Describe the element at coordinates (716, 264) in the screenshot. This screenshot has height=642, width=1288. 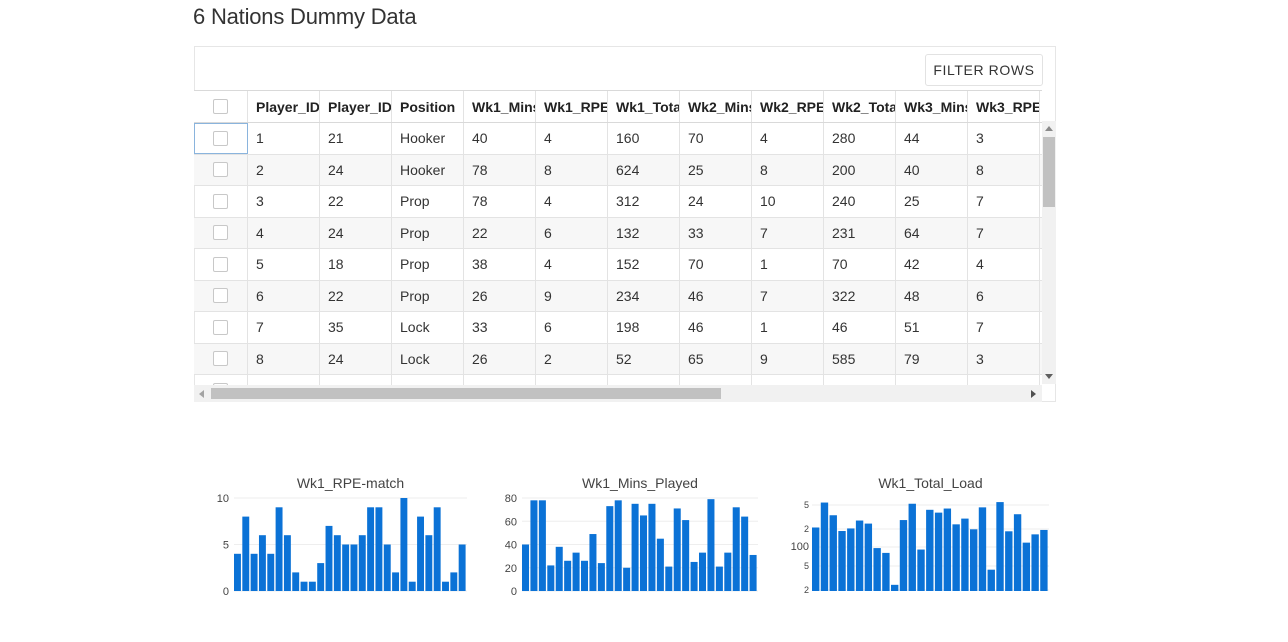
I see `table-cell: 70` at that location.